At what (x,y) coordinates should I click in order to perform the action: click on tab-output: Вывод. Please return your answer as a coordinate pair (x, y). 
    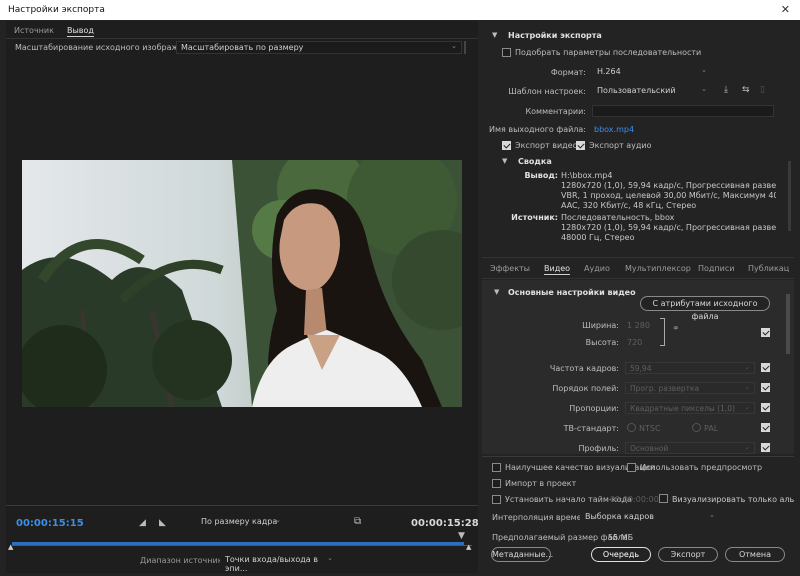
    Looking at the image, I should click on (80, 31).